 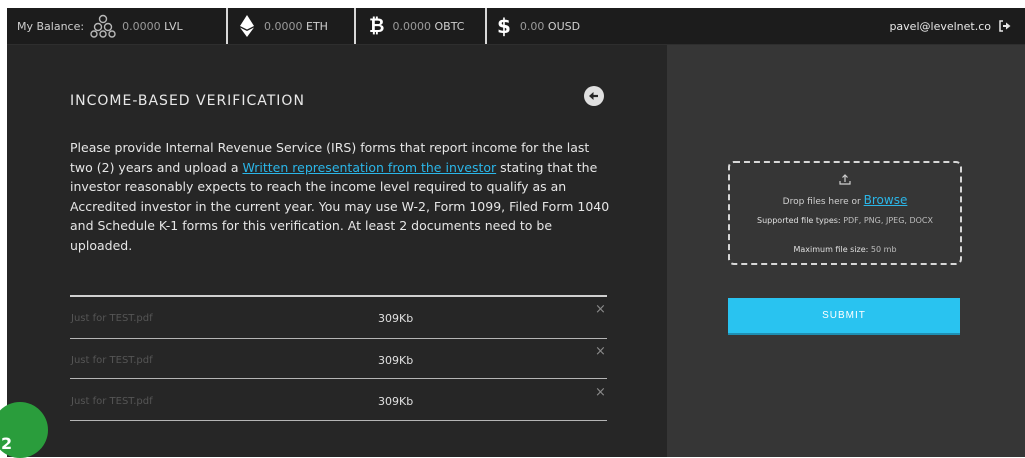 I want to click on balance-lvl-unit: LVL, so click(x=173, y=26).